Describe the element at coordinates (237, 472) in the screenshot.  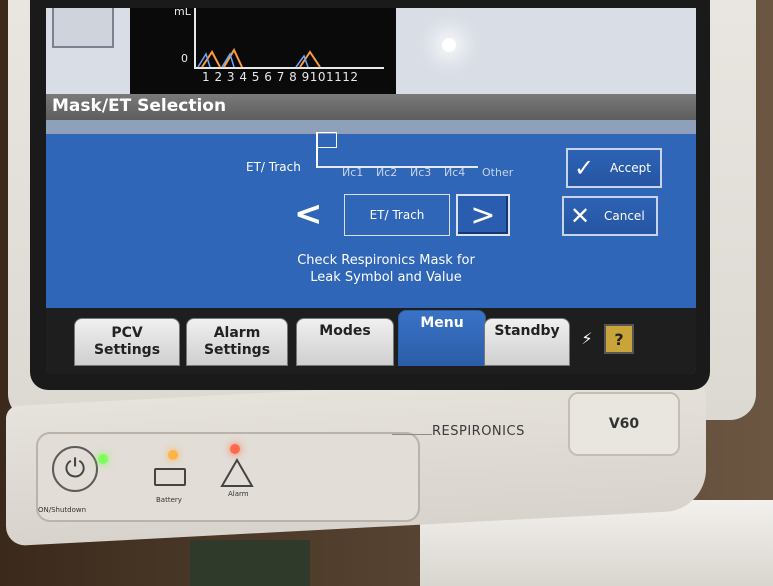
I see `alarm-triangle-icon` at that location.